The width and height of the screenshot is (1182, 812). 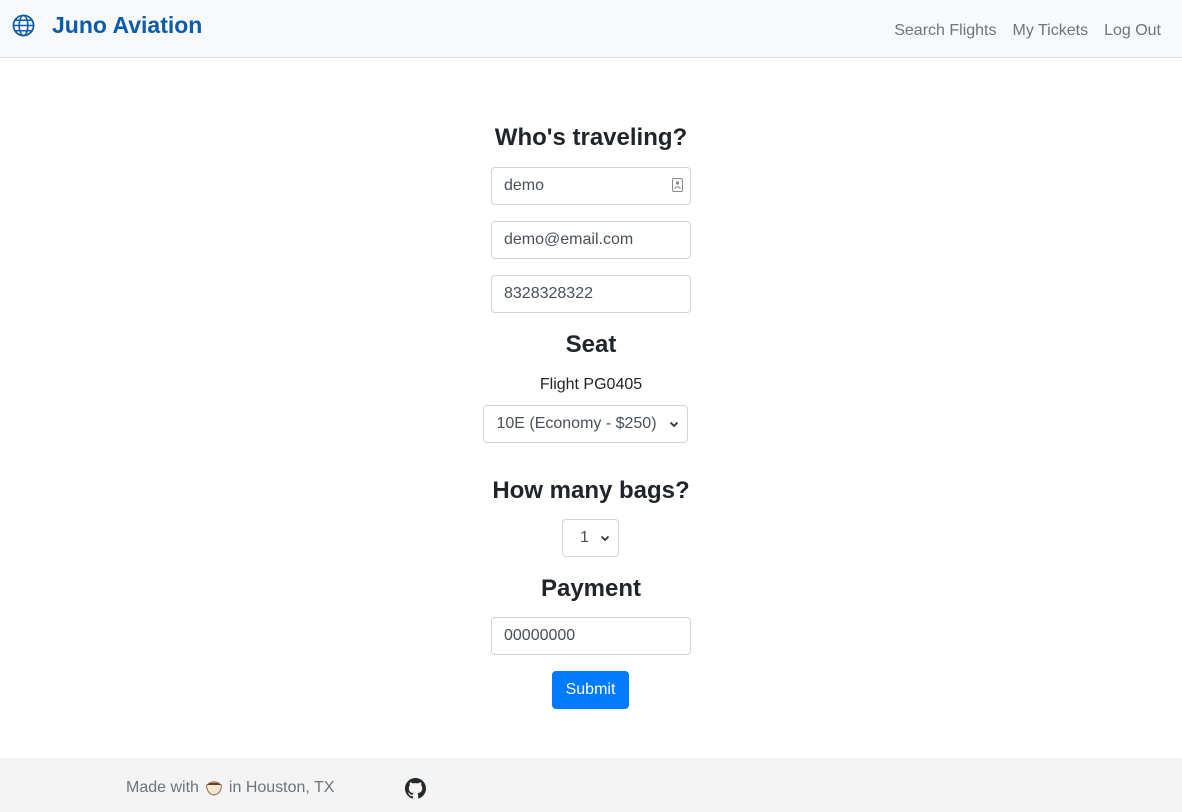 What do you see at coordinates (591, 384) in the screenshot?
I see `flight-number: Flight PG0405` at bounding box center [591, 384].